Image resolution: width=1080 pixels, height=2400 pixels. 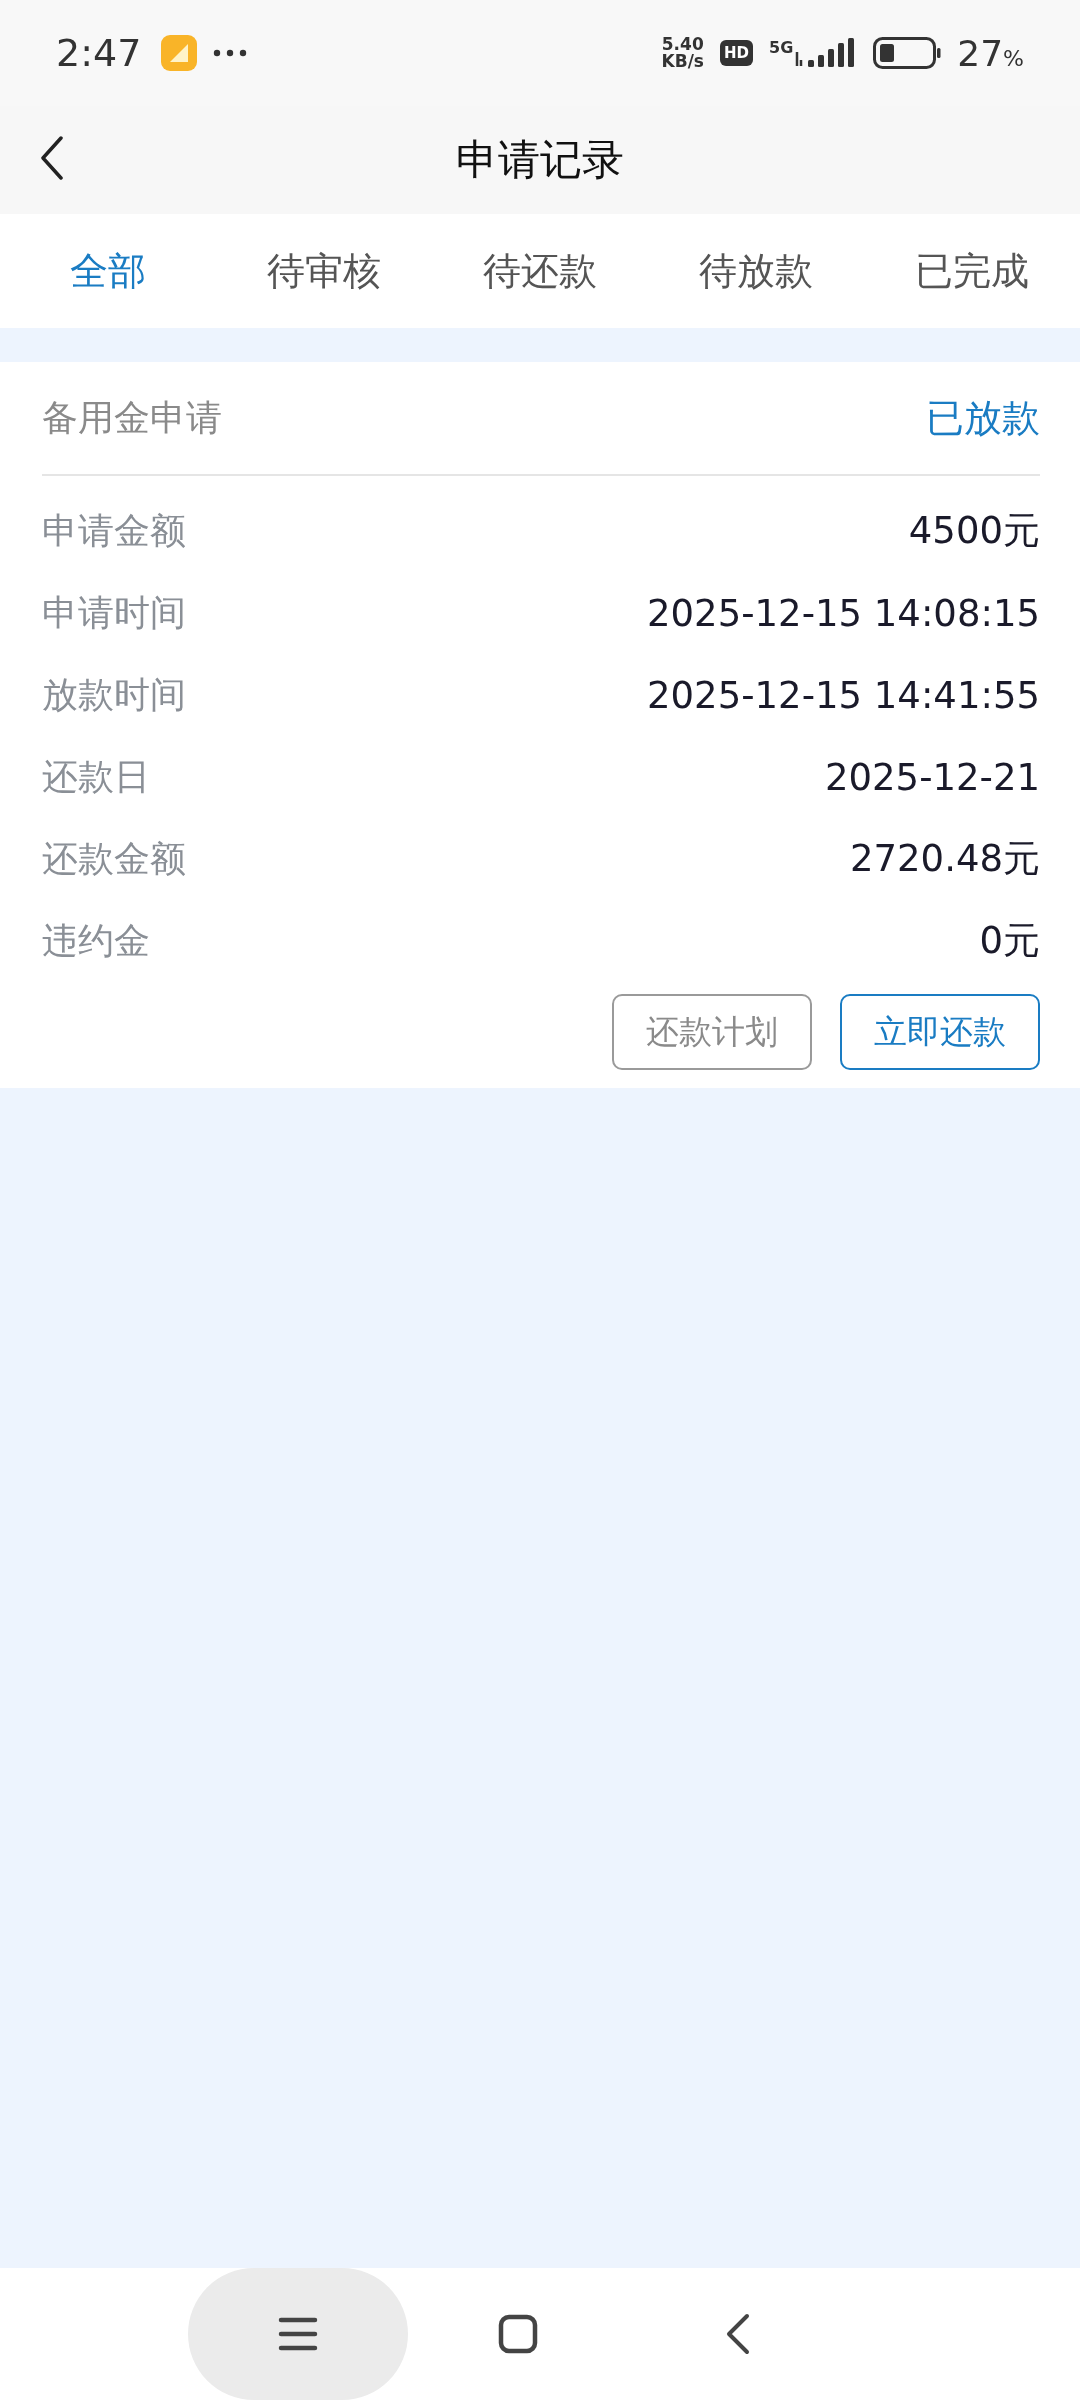 I want to click on field-value: 2720.48元, so click(x=945, y=859).